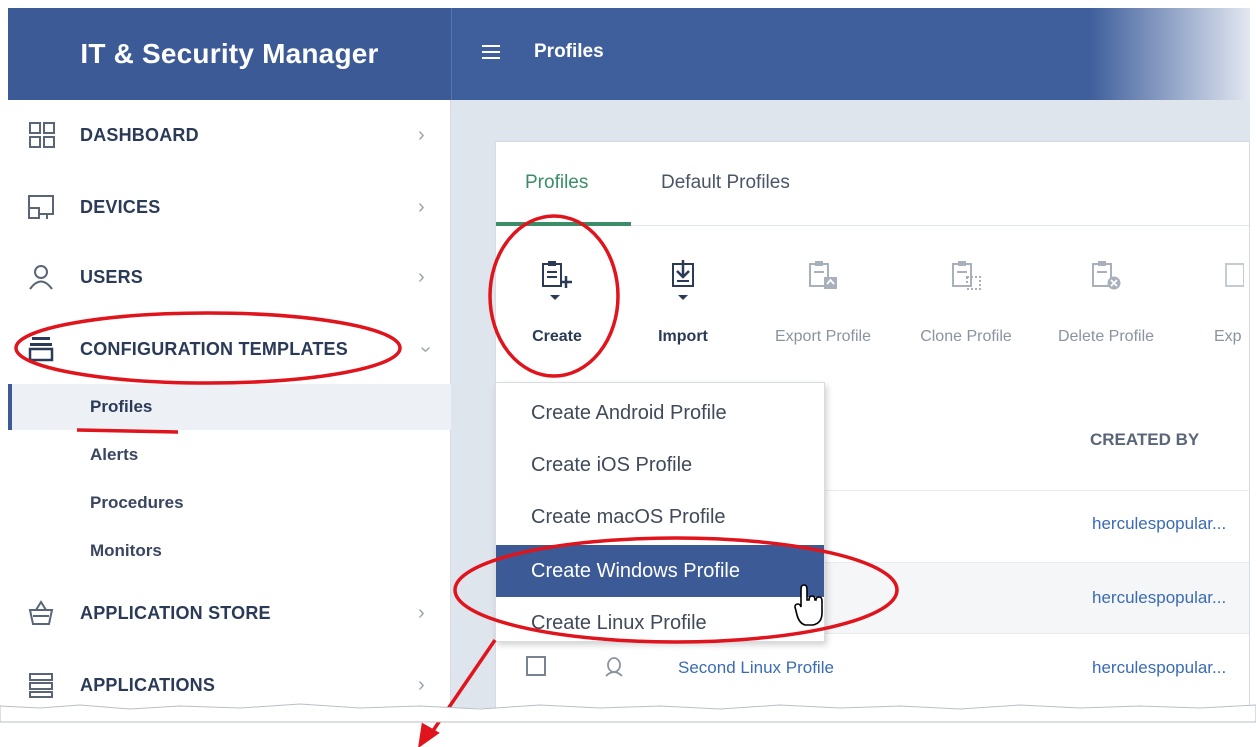 The image size is (1256, 747). Describe the element at coordinates (429, 734) in the screenshot. I see `annotation-arrow-head` at that location.